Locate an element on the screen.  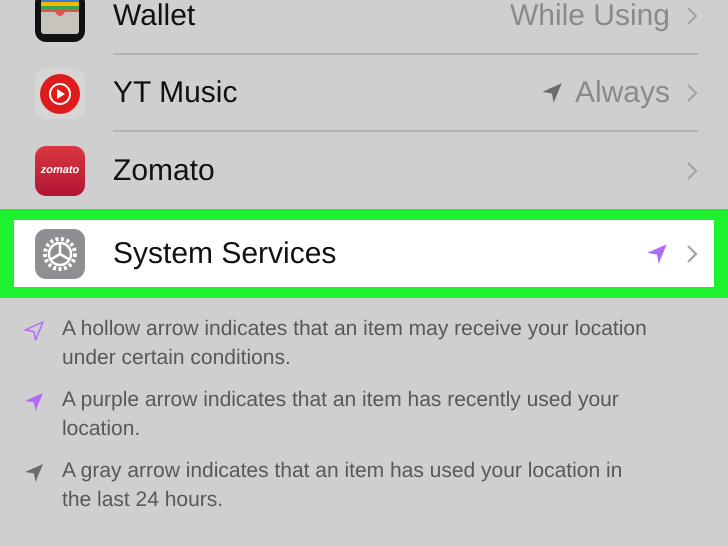
permission-value: Always is located at coordinates (622, 93).